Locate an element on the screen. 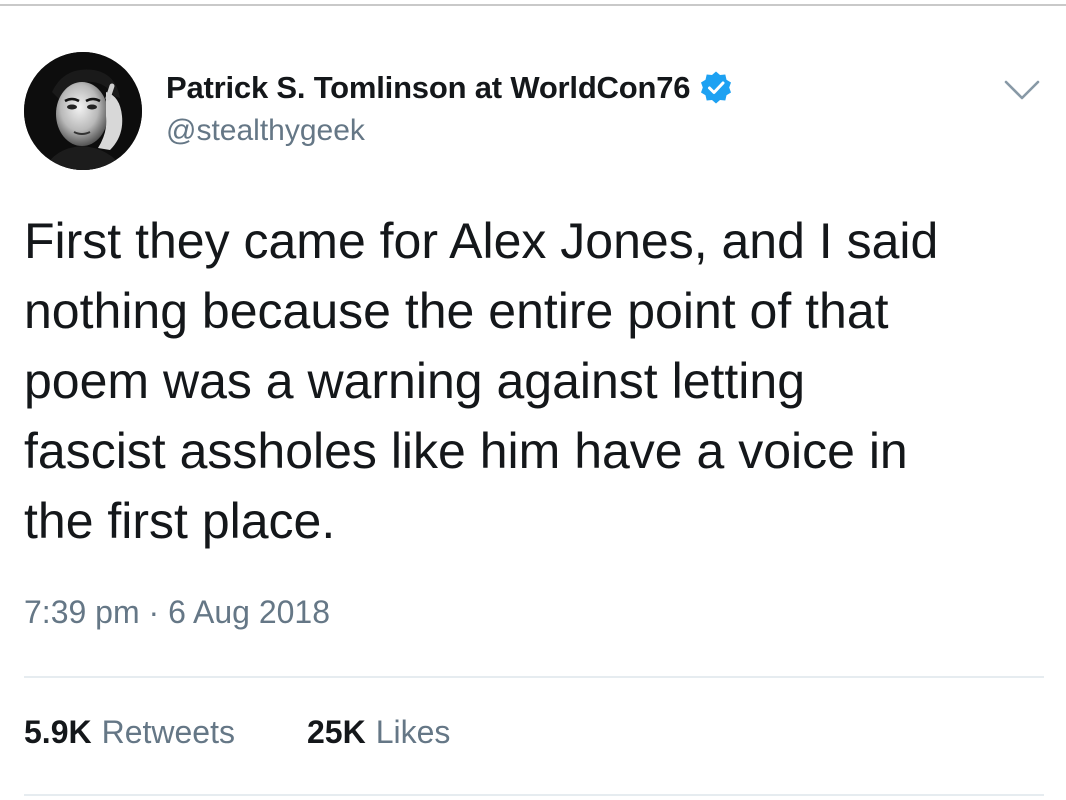  likes-label: Likes is located at coordinates (413, 732).